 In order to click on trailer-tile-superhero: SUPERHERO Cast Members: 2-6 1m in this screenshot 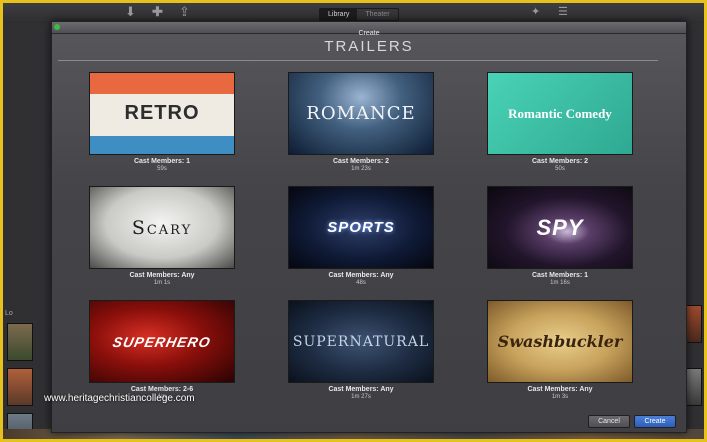, I will do `click(162, 350)`.